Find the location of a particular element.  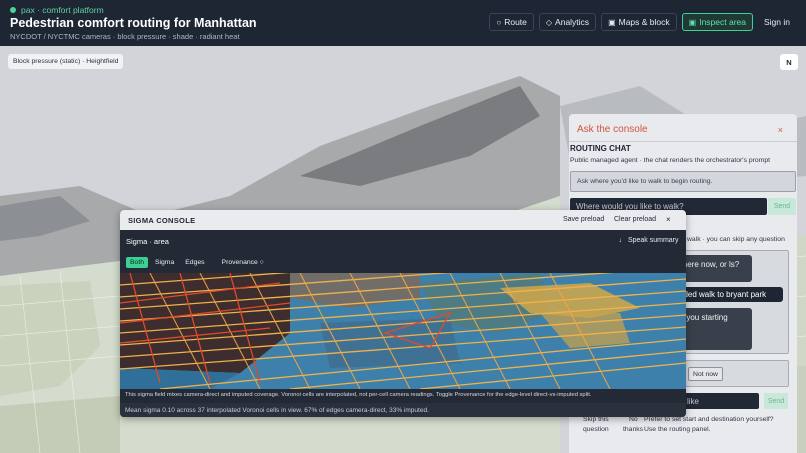

provenance-toggle: Provenance ○ is located at coordinates (243, 262).